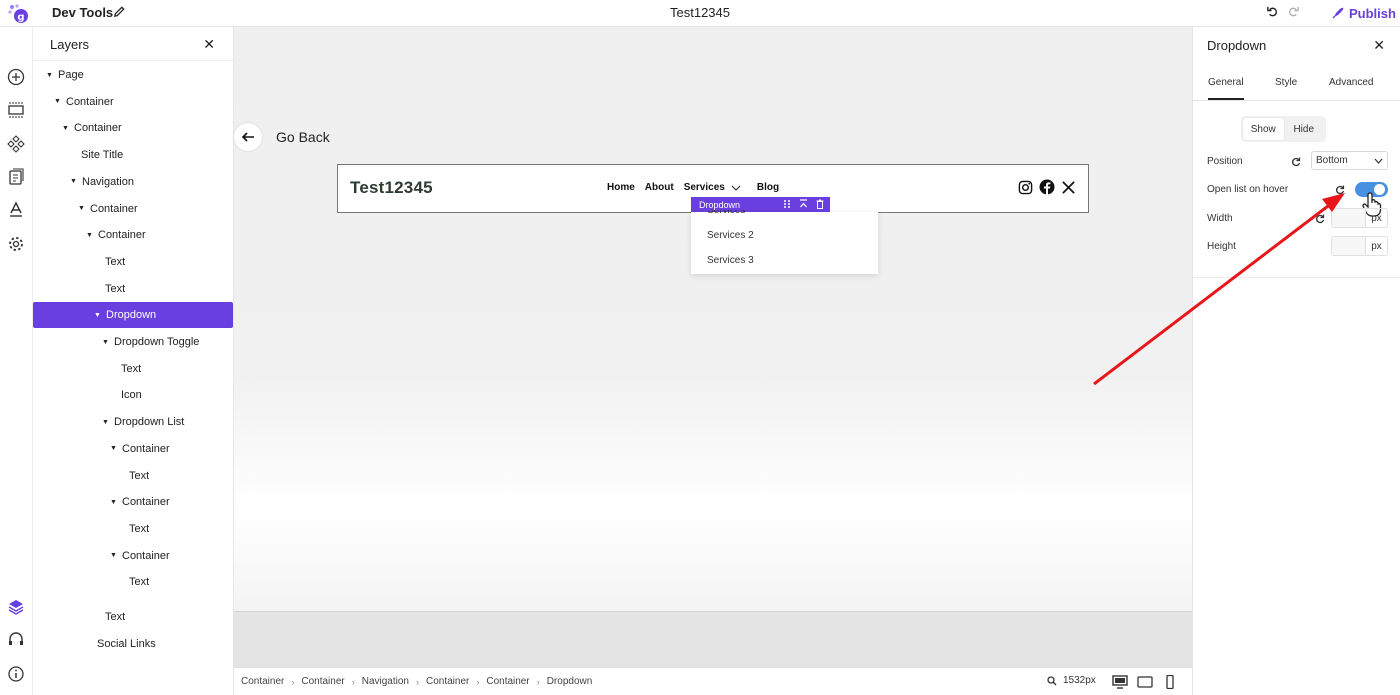  Describe the element at coordinates (133, 75) in the screenshot. I see `layer-item-page: ▼ Page` at that location.